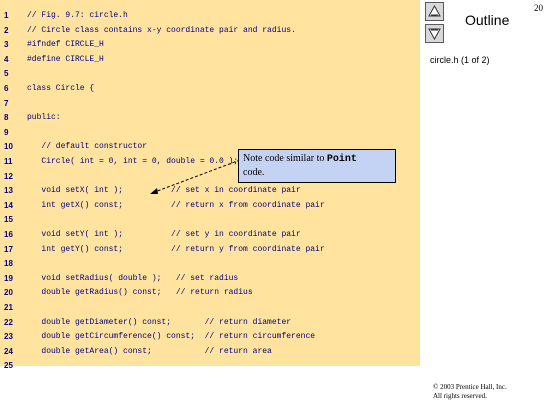 The image size is (549, 412). What do you see at coordinates (460, 396) in the screenshot?
I see `copyright-line-2: All rights reserved.` at bounding box center [460, 396].